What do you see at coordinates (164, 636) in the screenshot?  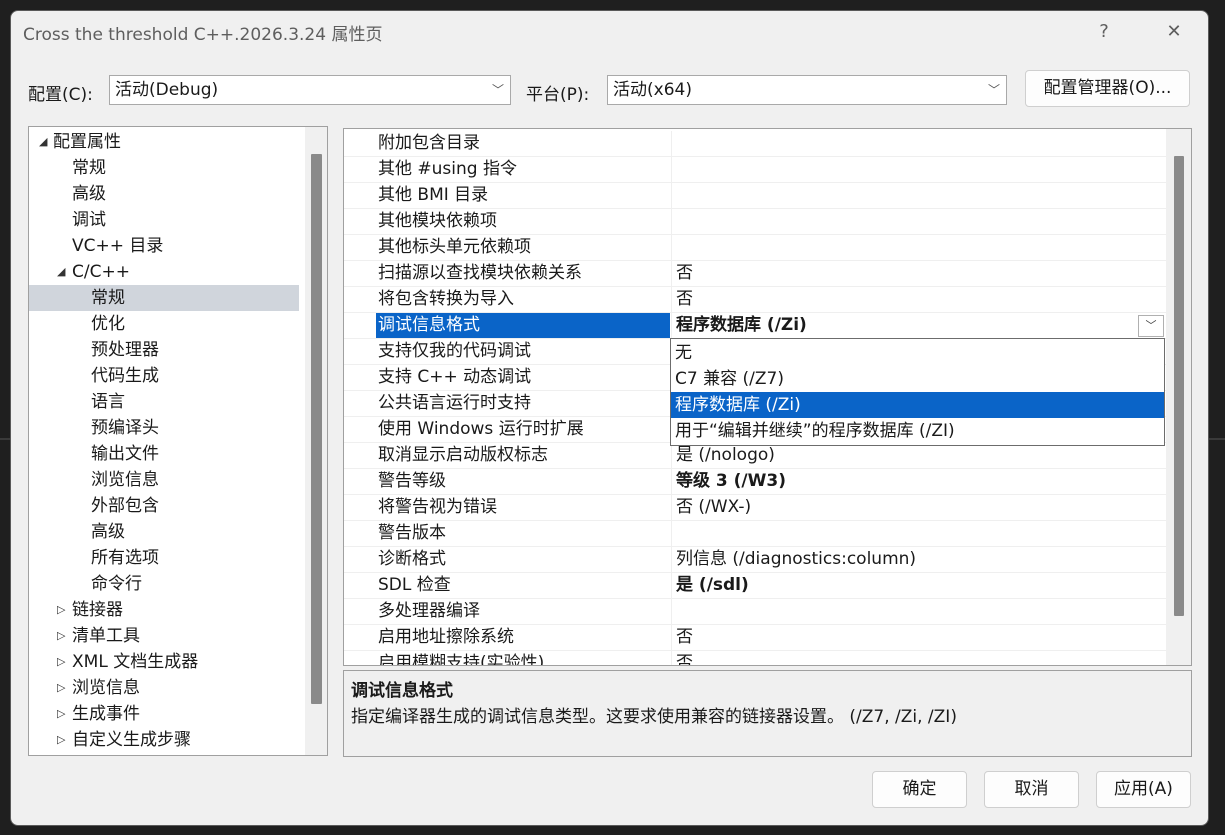 I see `tree-item: ▷ 清单工具` at bounding box center [164, 636].